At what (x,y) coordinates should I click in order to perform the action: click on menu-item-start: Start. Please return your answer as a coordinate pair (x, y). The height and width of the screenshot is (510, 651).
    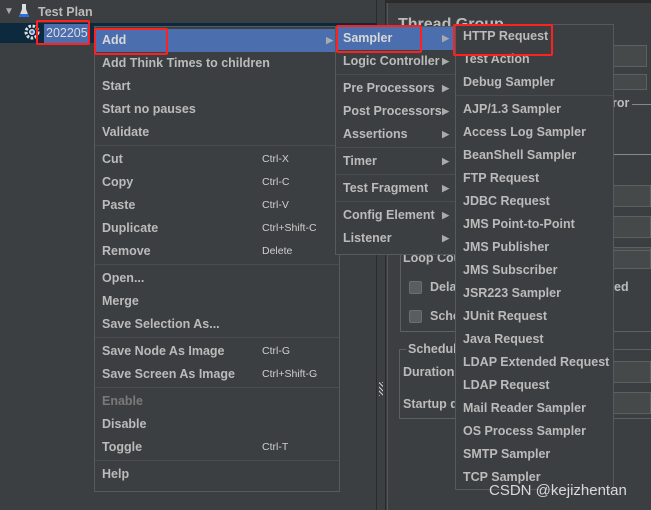
    Looking at the image, I should click on (217, 86).